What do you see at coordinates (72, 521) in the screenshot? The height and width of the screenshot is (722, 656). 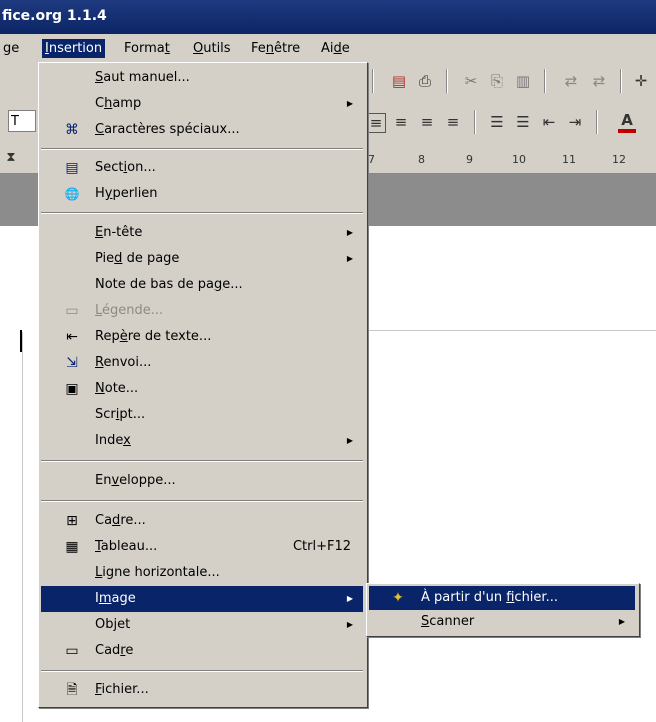 I see `frame-icon: ⊞` at bounding box center [72, 521].